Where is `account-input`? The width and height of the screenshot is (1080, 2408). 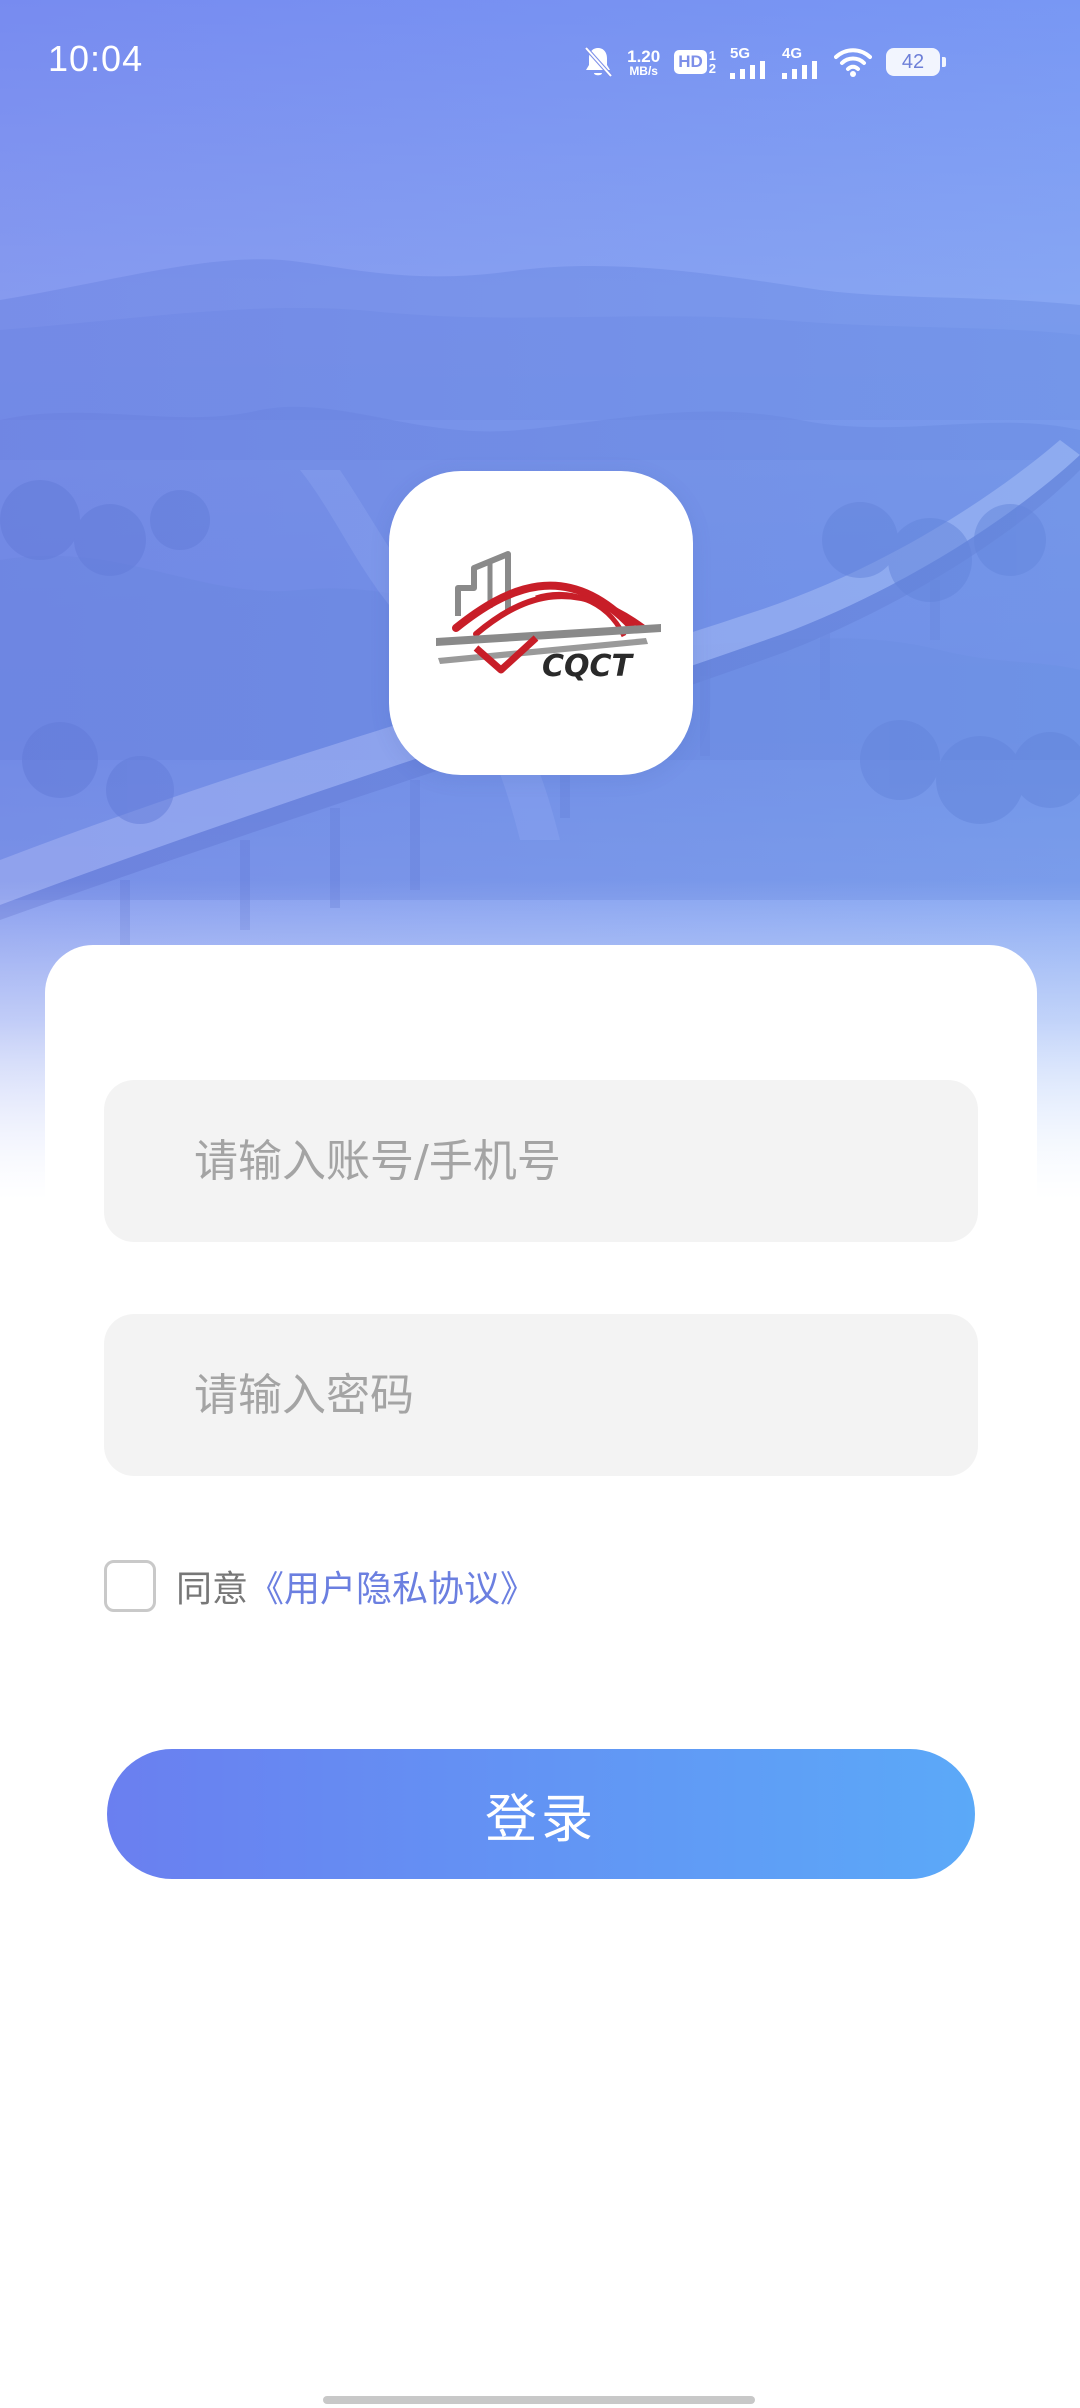
account-input is located at coordinates (586, 1161).